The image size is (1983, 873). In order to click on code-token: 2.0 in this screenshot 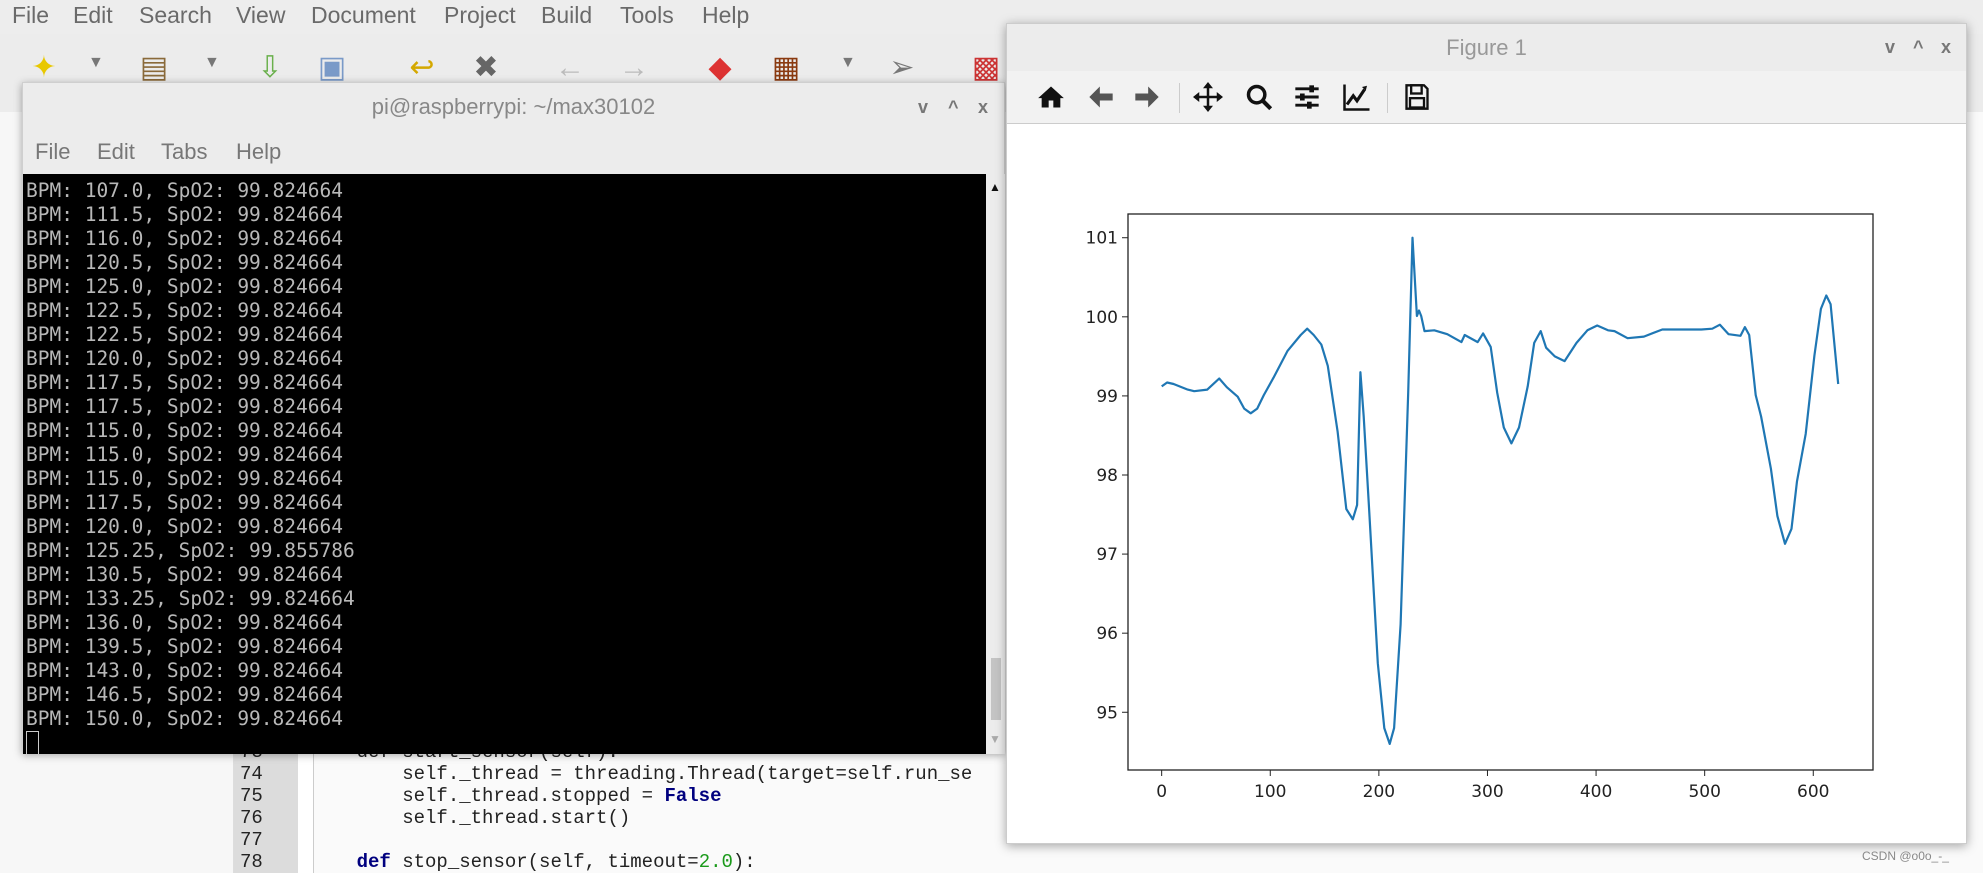, I will do `click(715, 862)`.